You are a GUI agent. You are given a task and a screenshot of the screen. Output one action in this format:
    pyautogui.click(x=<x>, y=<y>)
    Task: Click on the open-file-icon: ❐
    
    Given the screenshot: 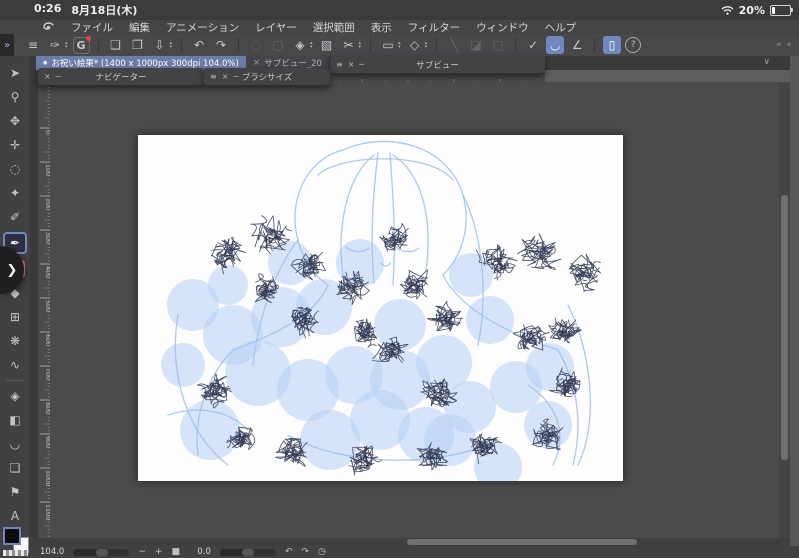 What is the action you would take?
    pyautogui.click(x=137, y=45)
    